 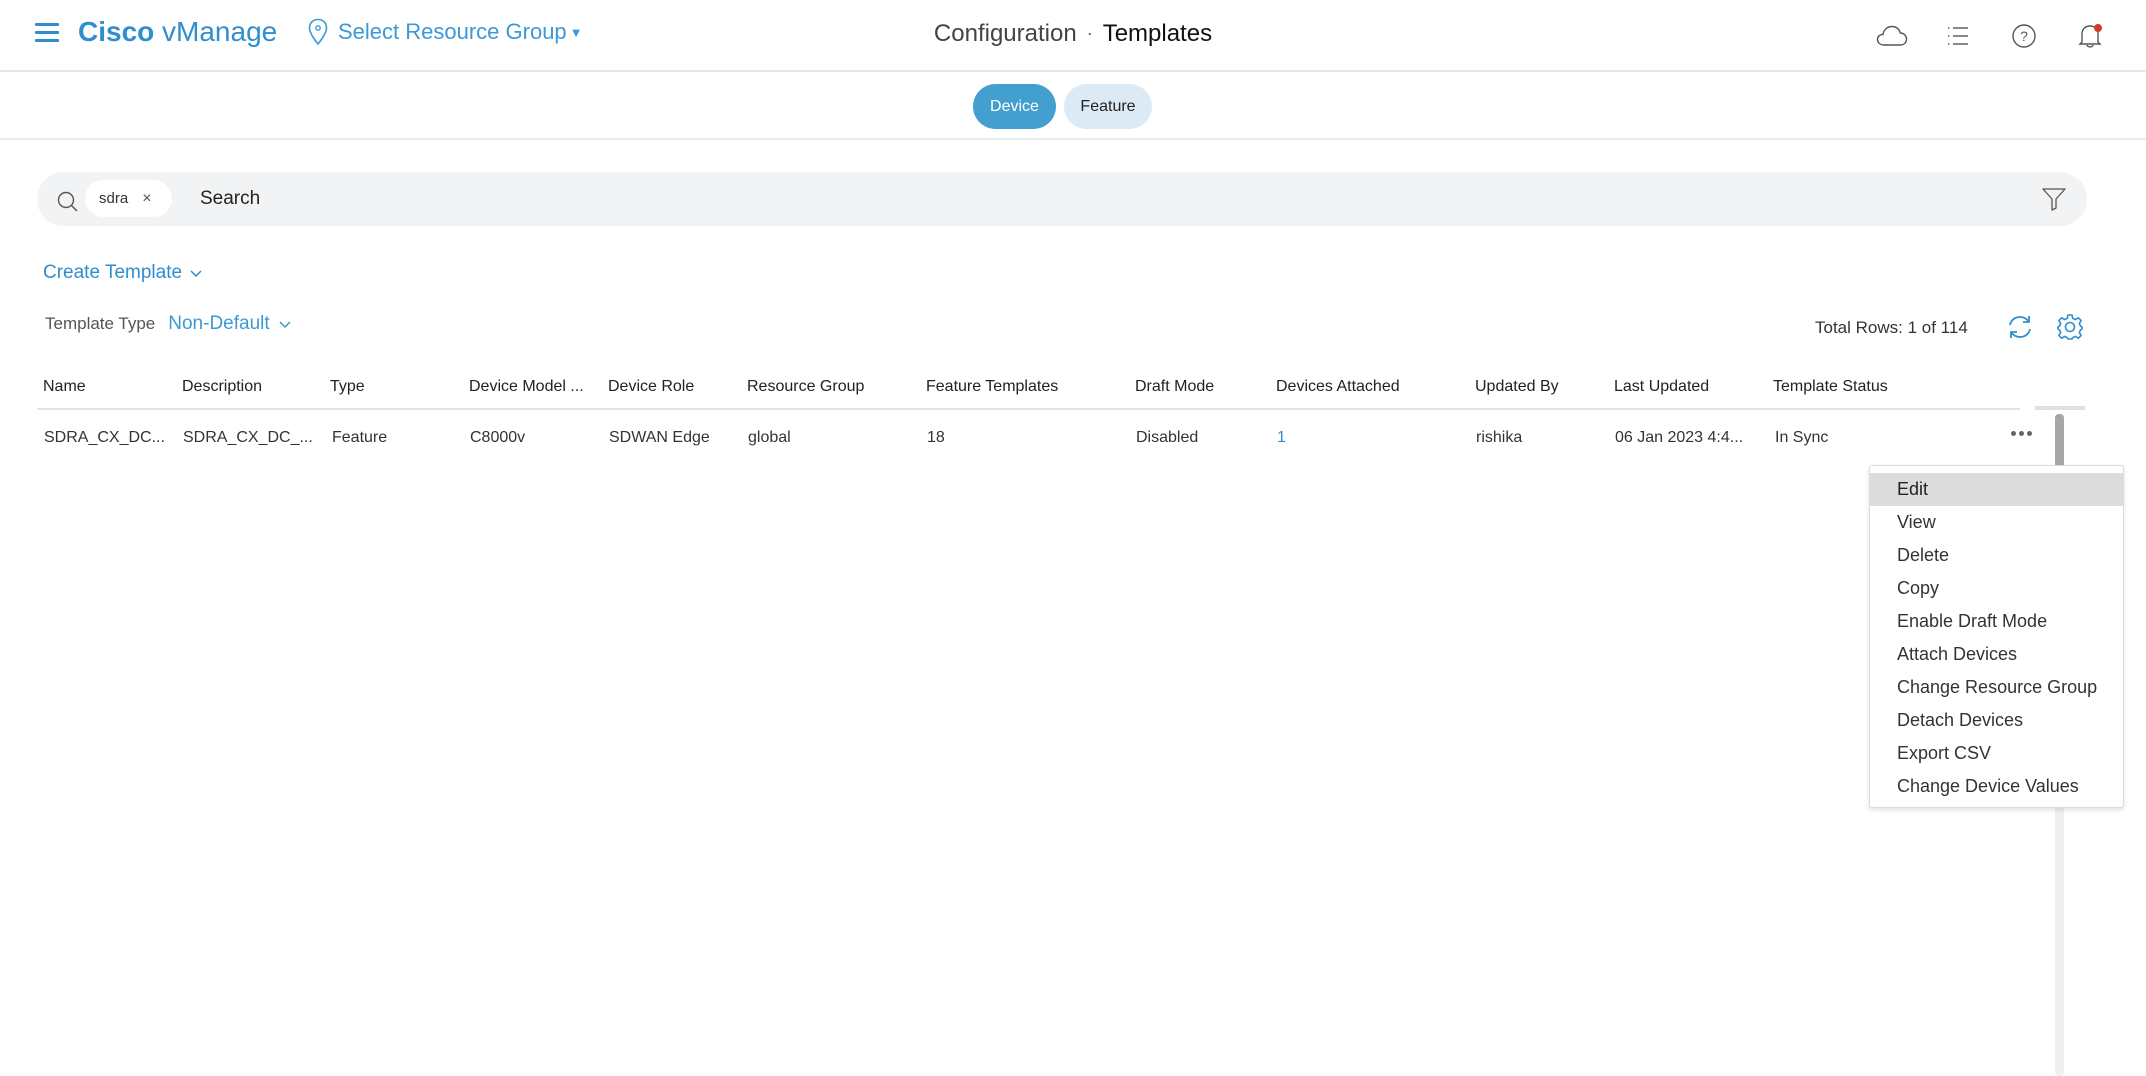 What do you see at coordinates (219, 323) in the screenshot?
I see `template-type-value: Non-Default` at bounding box center [219, 323].